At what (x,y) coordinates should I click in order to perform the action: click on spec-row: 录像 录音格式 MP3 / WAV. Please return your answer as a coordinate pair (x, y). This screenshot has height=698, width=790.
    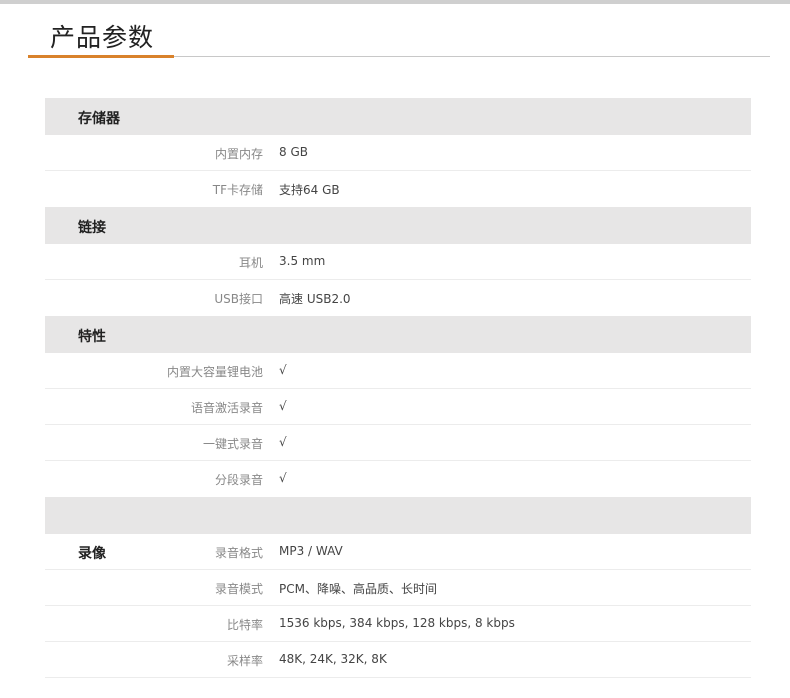
    Looking at the image, I should click on (398, 552).